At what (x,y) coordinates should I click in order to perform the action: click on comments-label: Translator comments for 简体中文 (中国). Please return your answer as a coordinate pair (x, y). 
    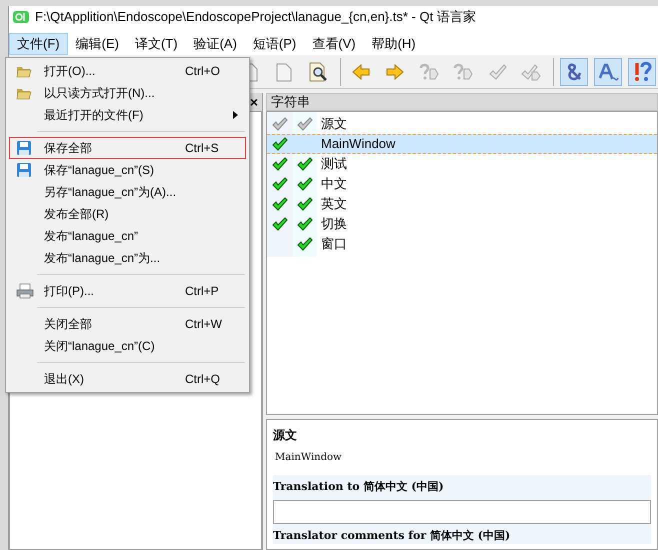
    Looking at the image, I should click on (392, 536).